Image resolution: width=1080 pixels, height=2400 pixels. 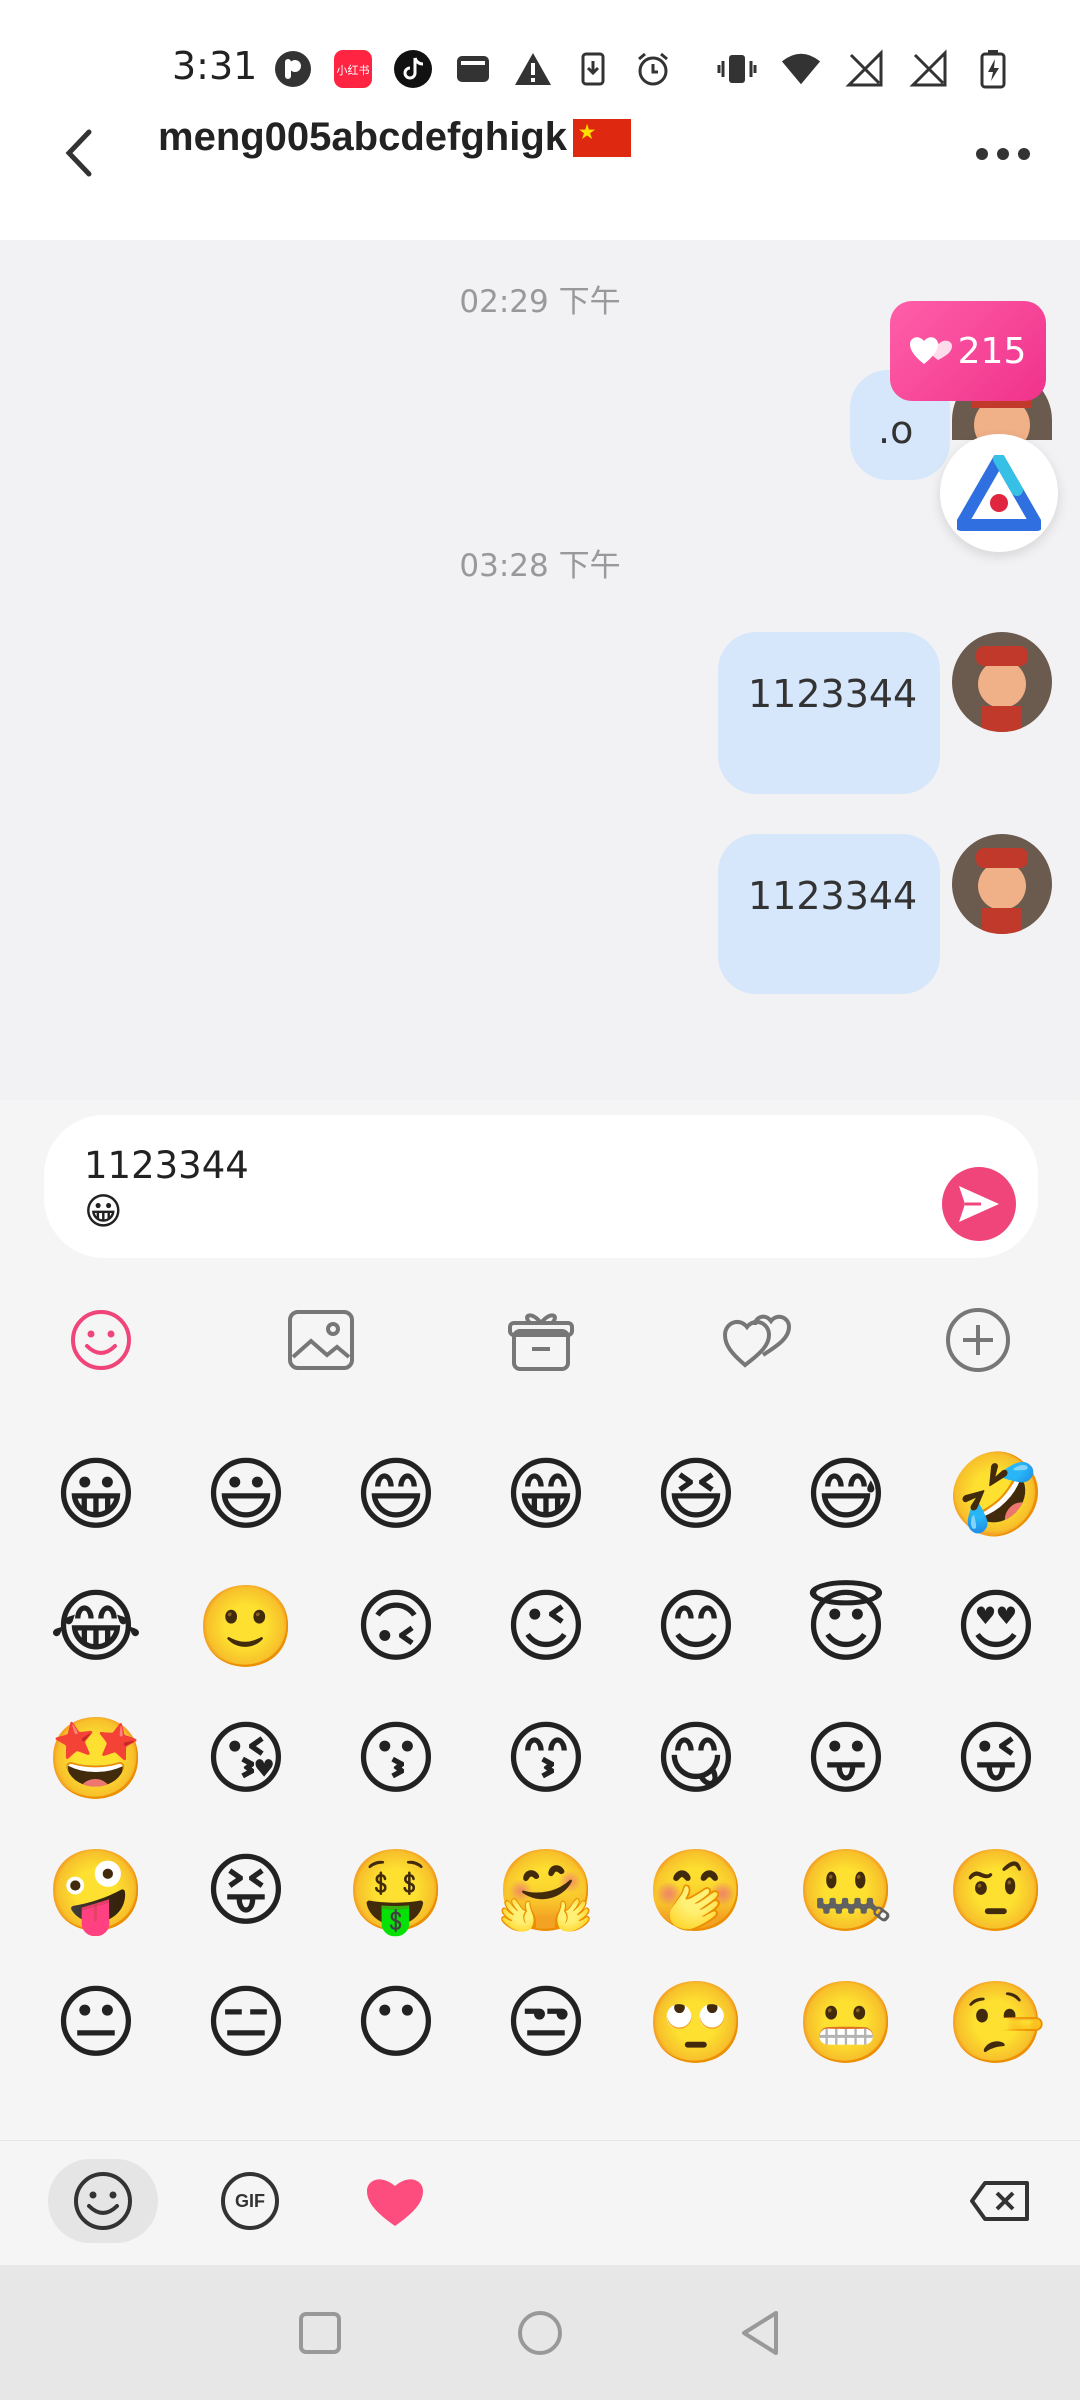 What do you see at coordinates (96, 1495) in the screenshot?
I see `emoji-item: 😀` at bounding box center [96, 1495].